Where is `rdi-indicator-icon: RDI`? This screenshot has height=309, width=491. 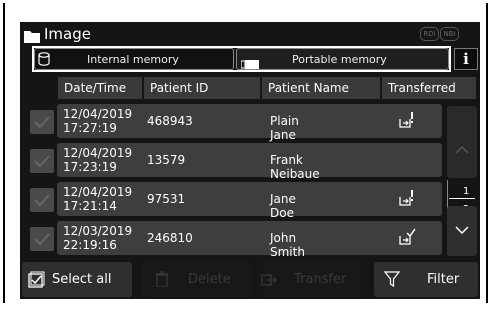
rdi-indicator-icon: RDI is located at coordinates (429, 34).